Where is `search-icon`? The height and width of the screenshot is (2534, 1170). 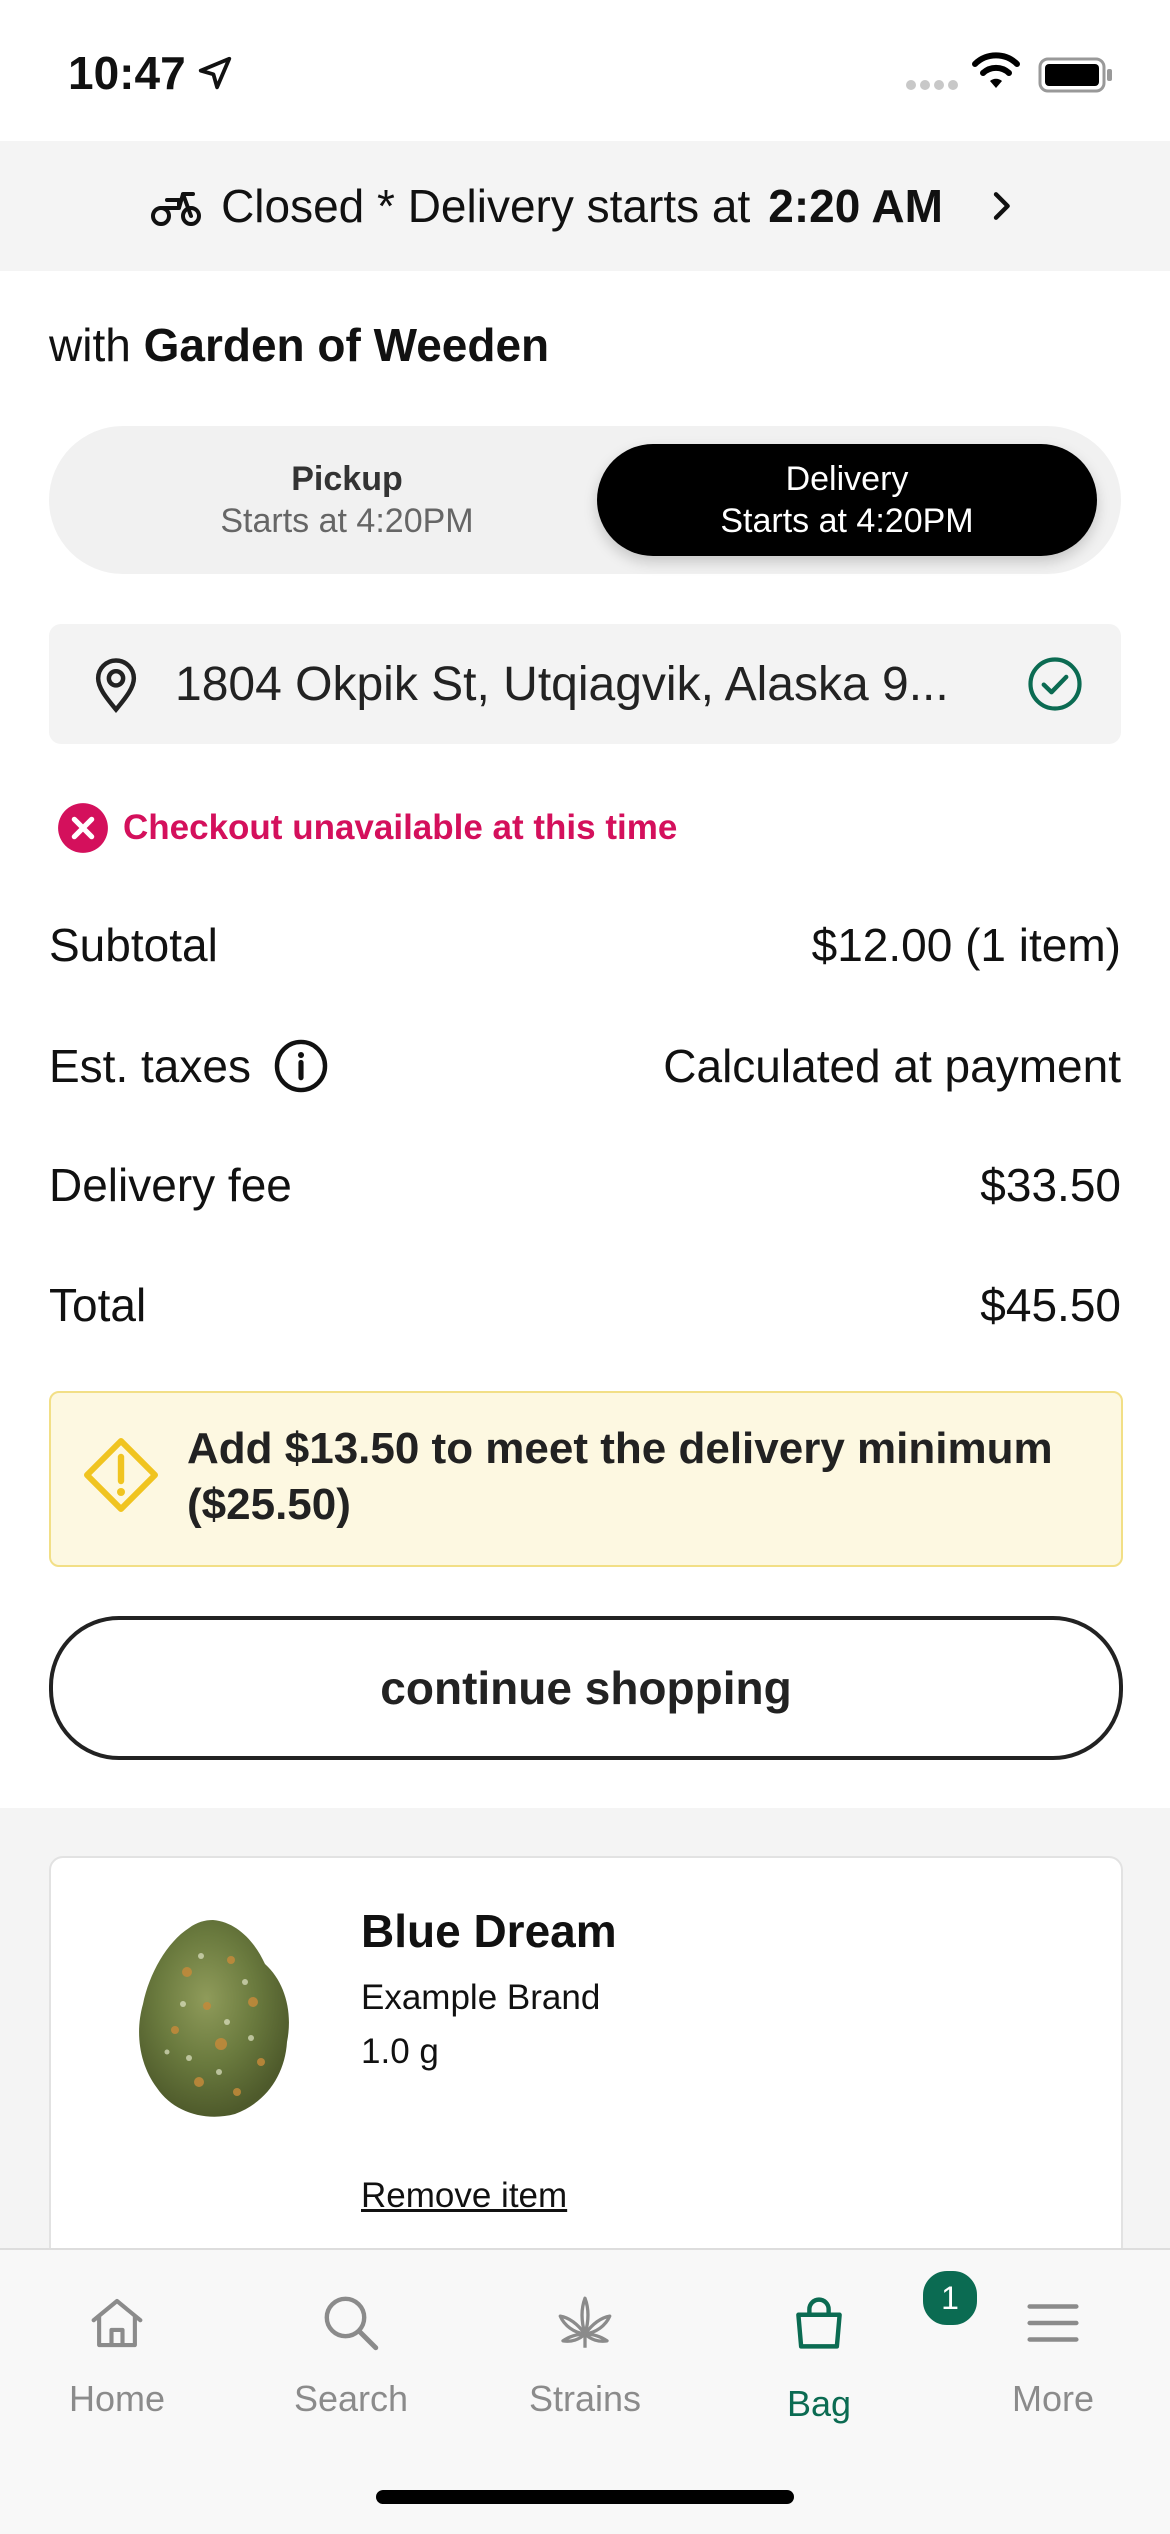
search-icon is located at coordinates (351, 2323).